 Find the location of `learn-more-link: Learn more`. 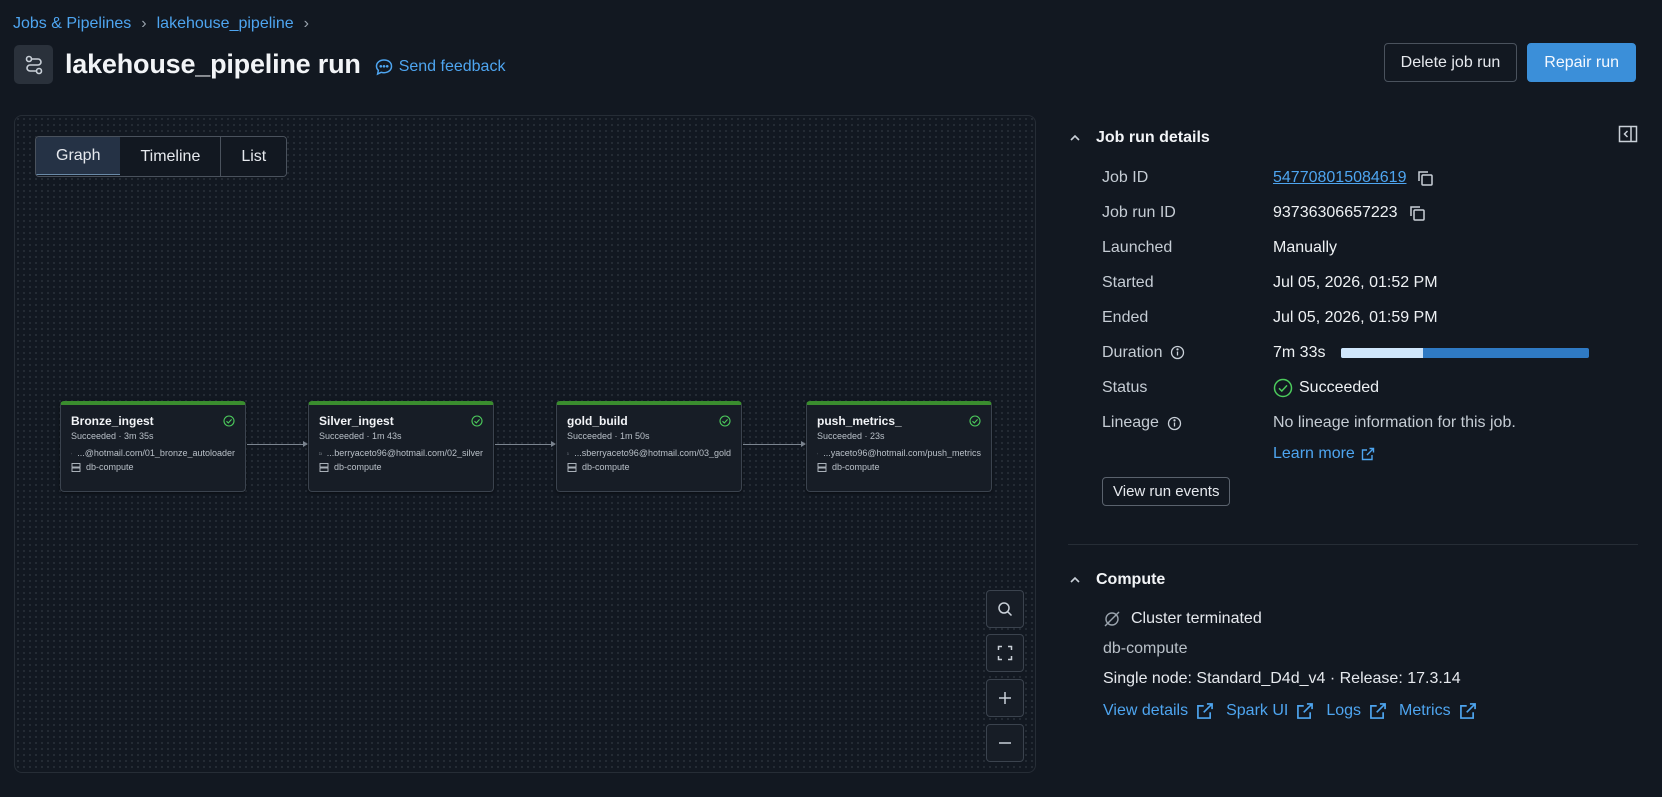

learn-more-link: Learn more is located at coordinates (1324, 454).